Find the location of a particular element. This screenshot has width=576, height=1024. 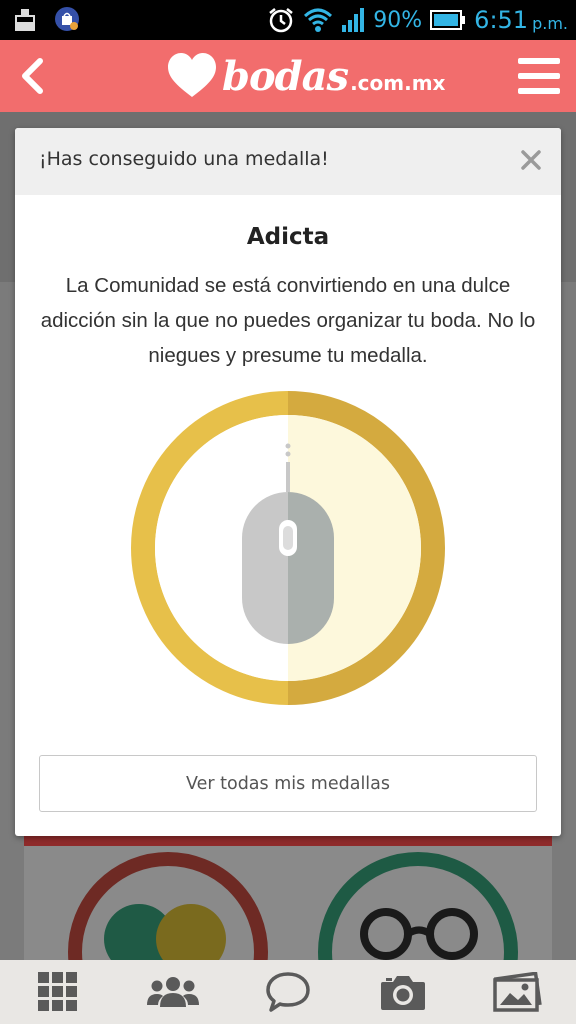

nav-chat is located at coordinates (287, 992).